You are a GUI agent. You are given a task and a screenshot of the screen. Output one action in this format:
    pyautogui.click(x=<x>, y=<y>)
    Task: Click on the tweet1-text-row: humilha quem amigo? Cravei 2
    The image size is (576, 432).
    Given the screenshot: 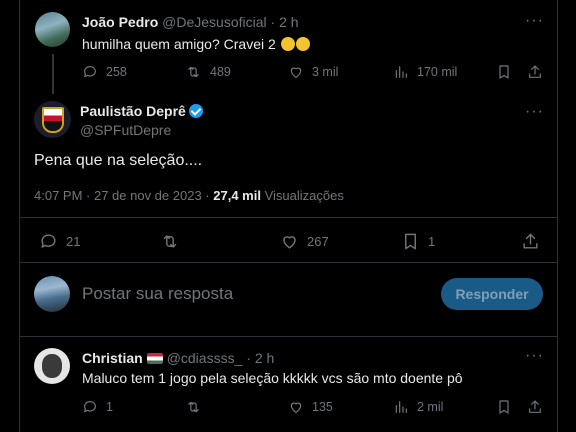 What is the action you would take?
    pyautogui.click(x=196, y=44)
    